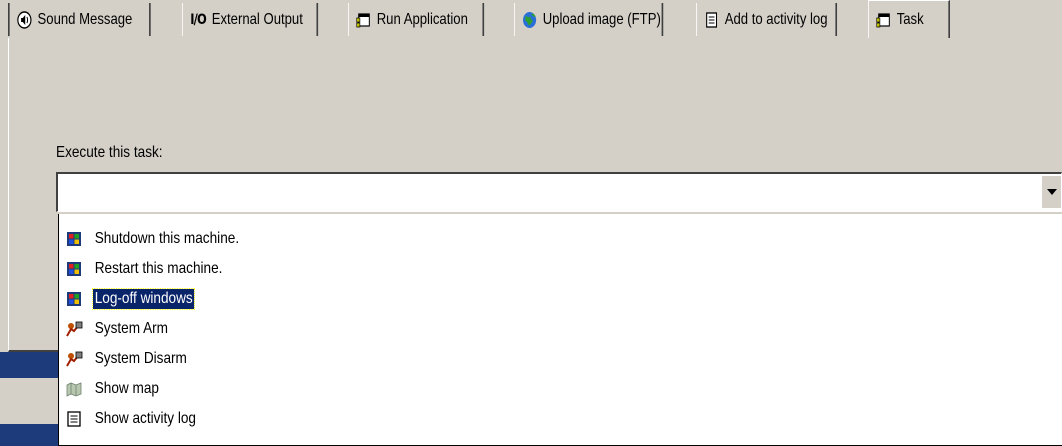 The image size is (1062, 446). Describe the element at coordinates (30, 365) in the screenshot. I see `background-window-titlebar` at that location.